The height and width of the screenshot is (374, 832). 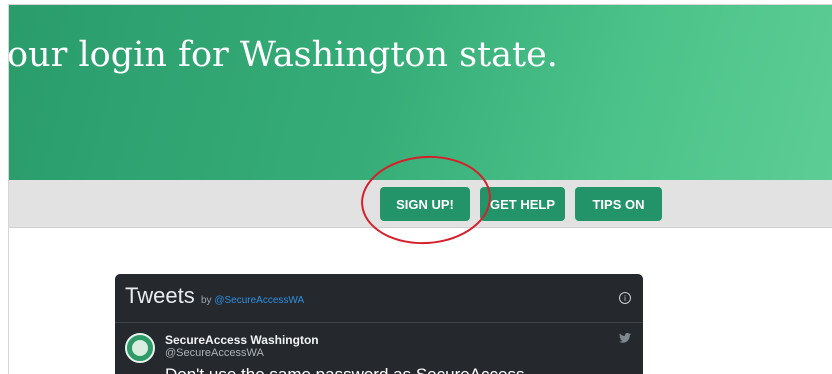 I want to click on avatar, so click(x=140, y=348).